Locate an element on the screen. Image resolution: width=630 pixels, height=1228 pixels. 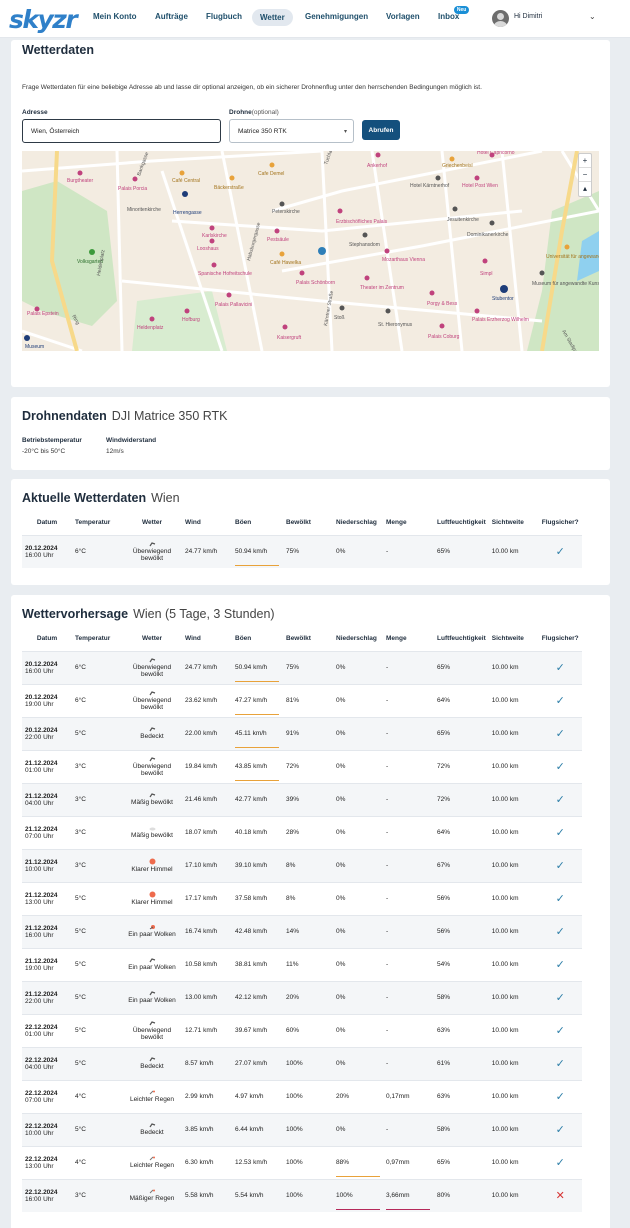
zoom-in-button: + is located at coordinates (585, 161).